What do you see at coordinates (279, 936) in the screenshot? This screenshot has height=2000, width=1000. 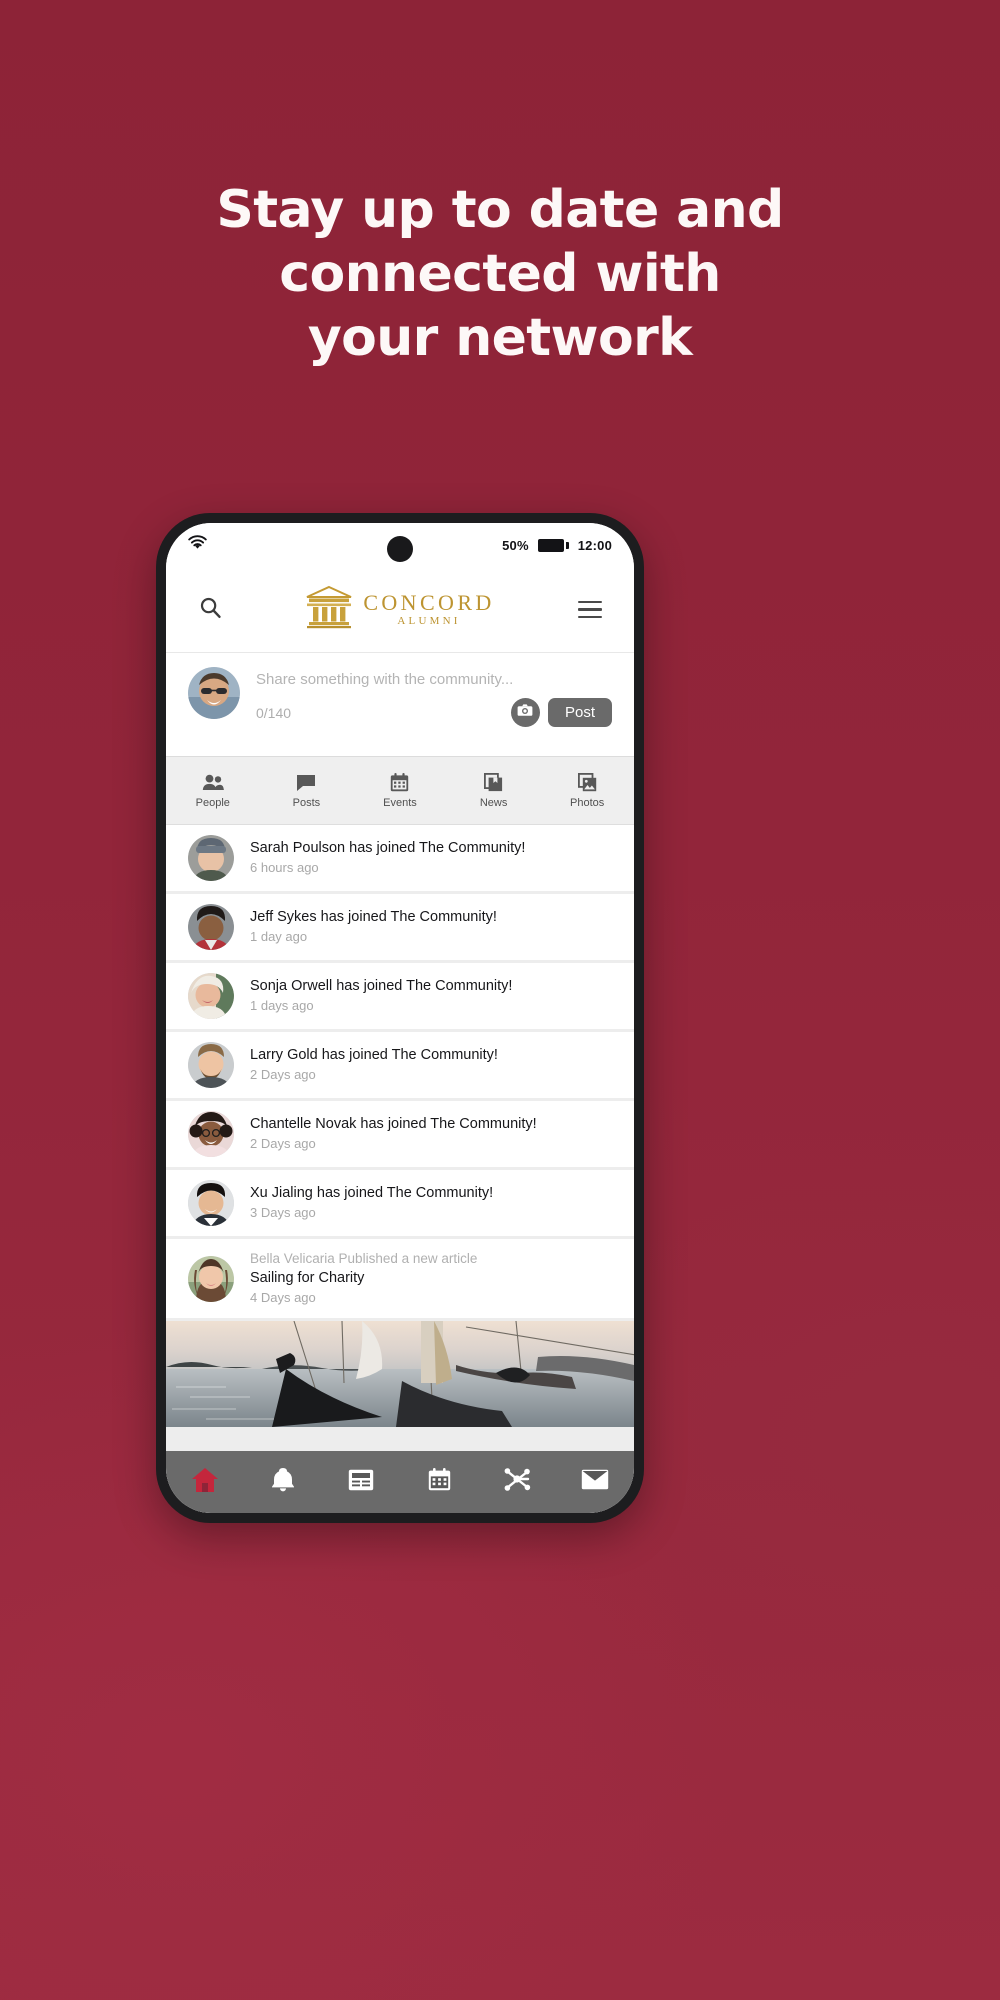 I see `feed-timestamp: 1 day ago` at bounding box center [279, 936].